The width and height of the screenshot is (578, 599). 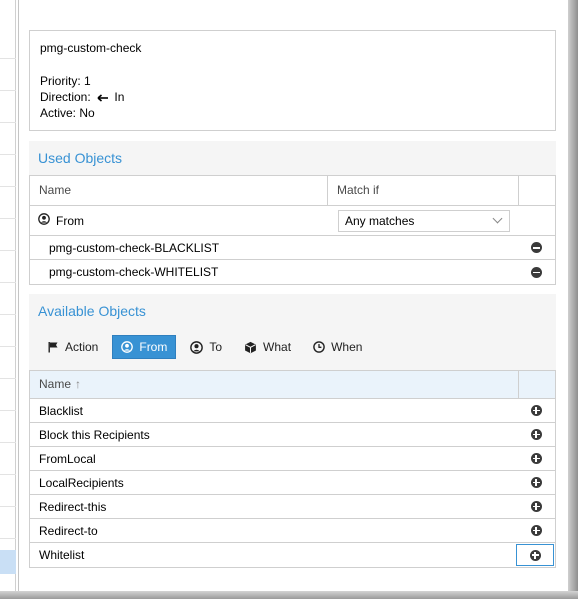 What do you see at coordinates (65, 97) in the screenshot?
I see `rule-direction-label: Direction:` at bounding box center [65, 97].